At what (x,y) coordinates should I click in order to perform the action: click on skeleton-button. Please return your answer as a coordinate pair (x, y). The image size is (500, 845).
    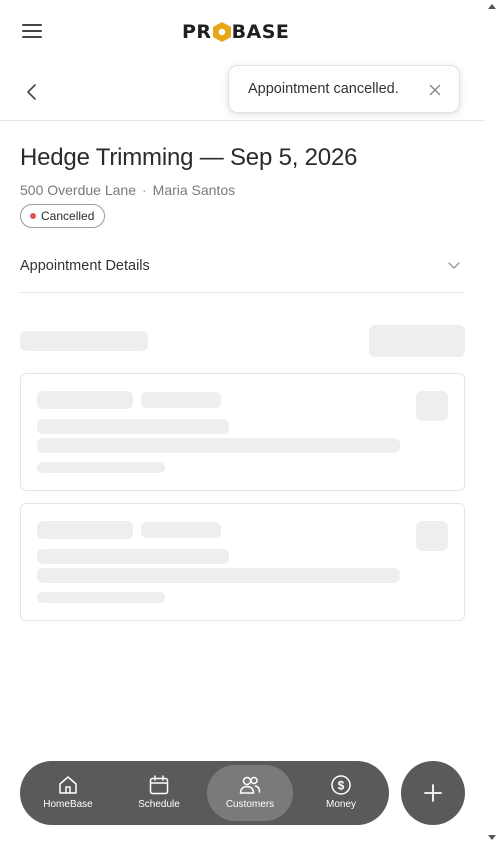
    Looking at the image, I should click on (417, 341).